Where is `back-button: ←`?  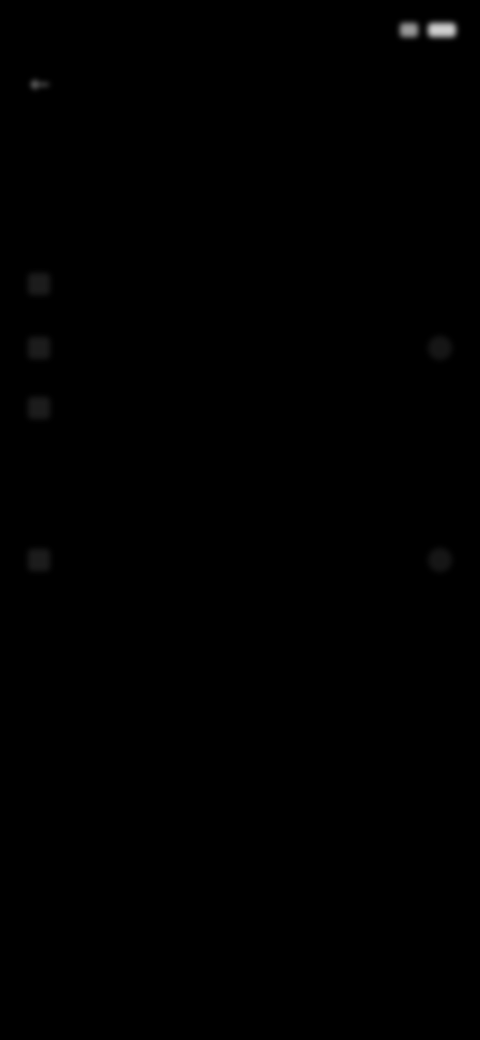 back-button: ← is located at coordinates (40, 84).